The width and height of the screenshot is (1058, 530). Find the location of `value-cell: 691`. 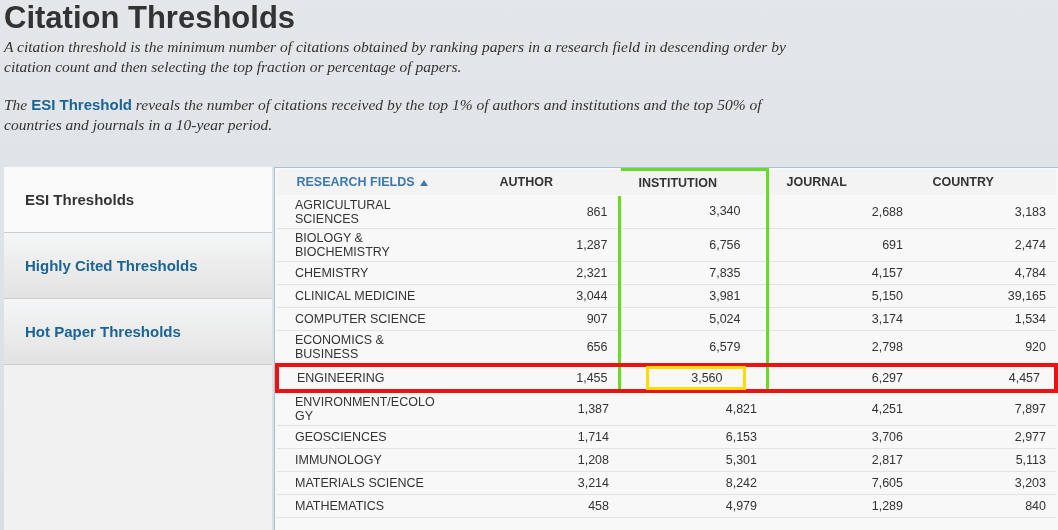

value-cell: 691 is located at coordinates (840, 245).